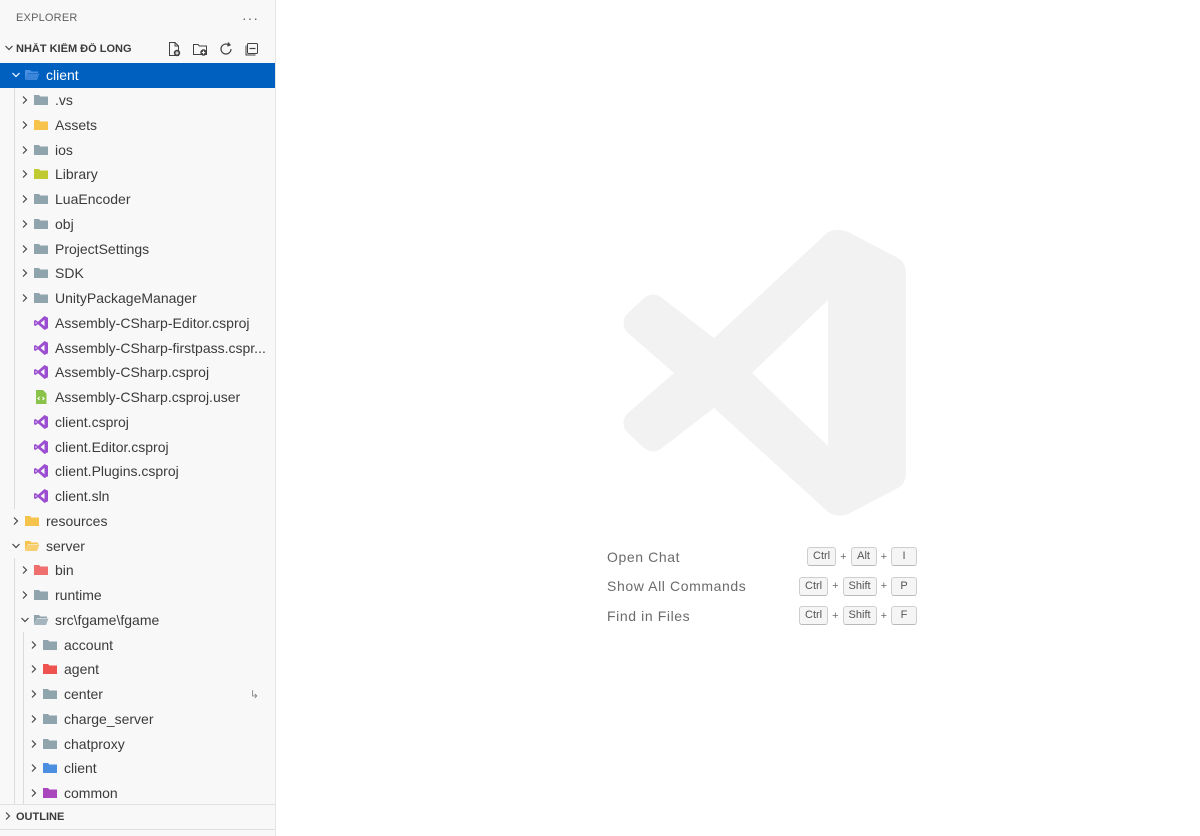 Image resolution: width=1200 pixels, height=836 pixels. What do you see at coordinates (137, 100) in the screenshot?
I see `tree-folder-row: .vs` at bounding box center [137, 100].